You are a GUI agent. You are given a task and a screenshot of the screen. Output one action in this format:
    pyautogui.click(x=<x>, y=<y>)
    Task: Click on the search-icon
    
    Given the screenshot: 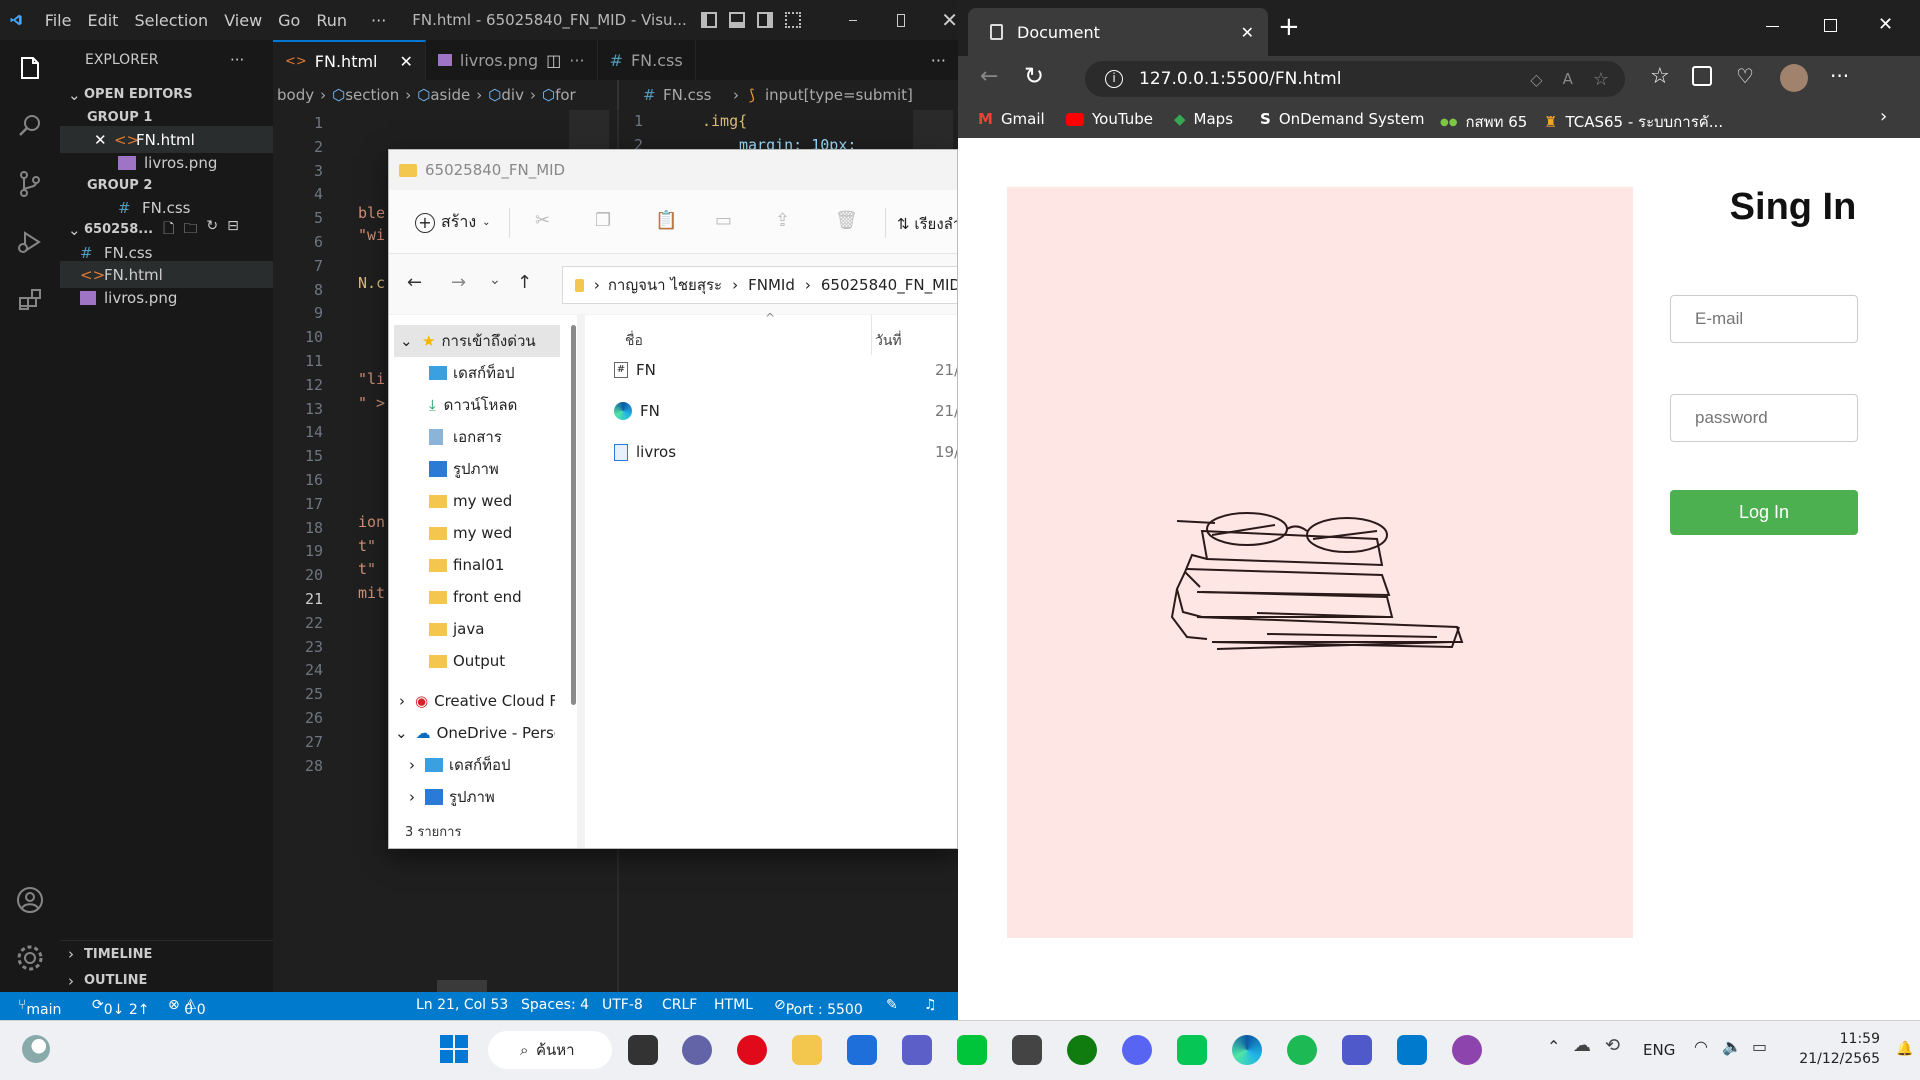 What is the action you would take?
    pyautogui.click(x=30, y=126)
    